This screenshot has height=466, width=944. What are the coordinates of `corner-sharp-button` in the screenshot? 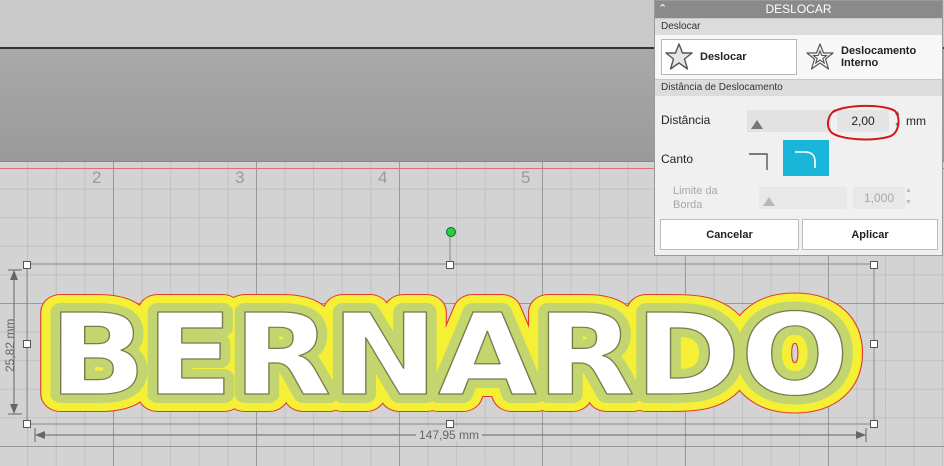 It's located at (756, 160).